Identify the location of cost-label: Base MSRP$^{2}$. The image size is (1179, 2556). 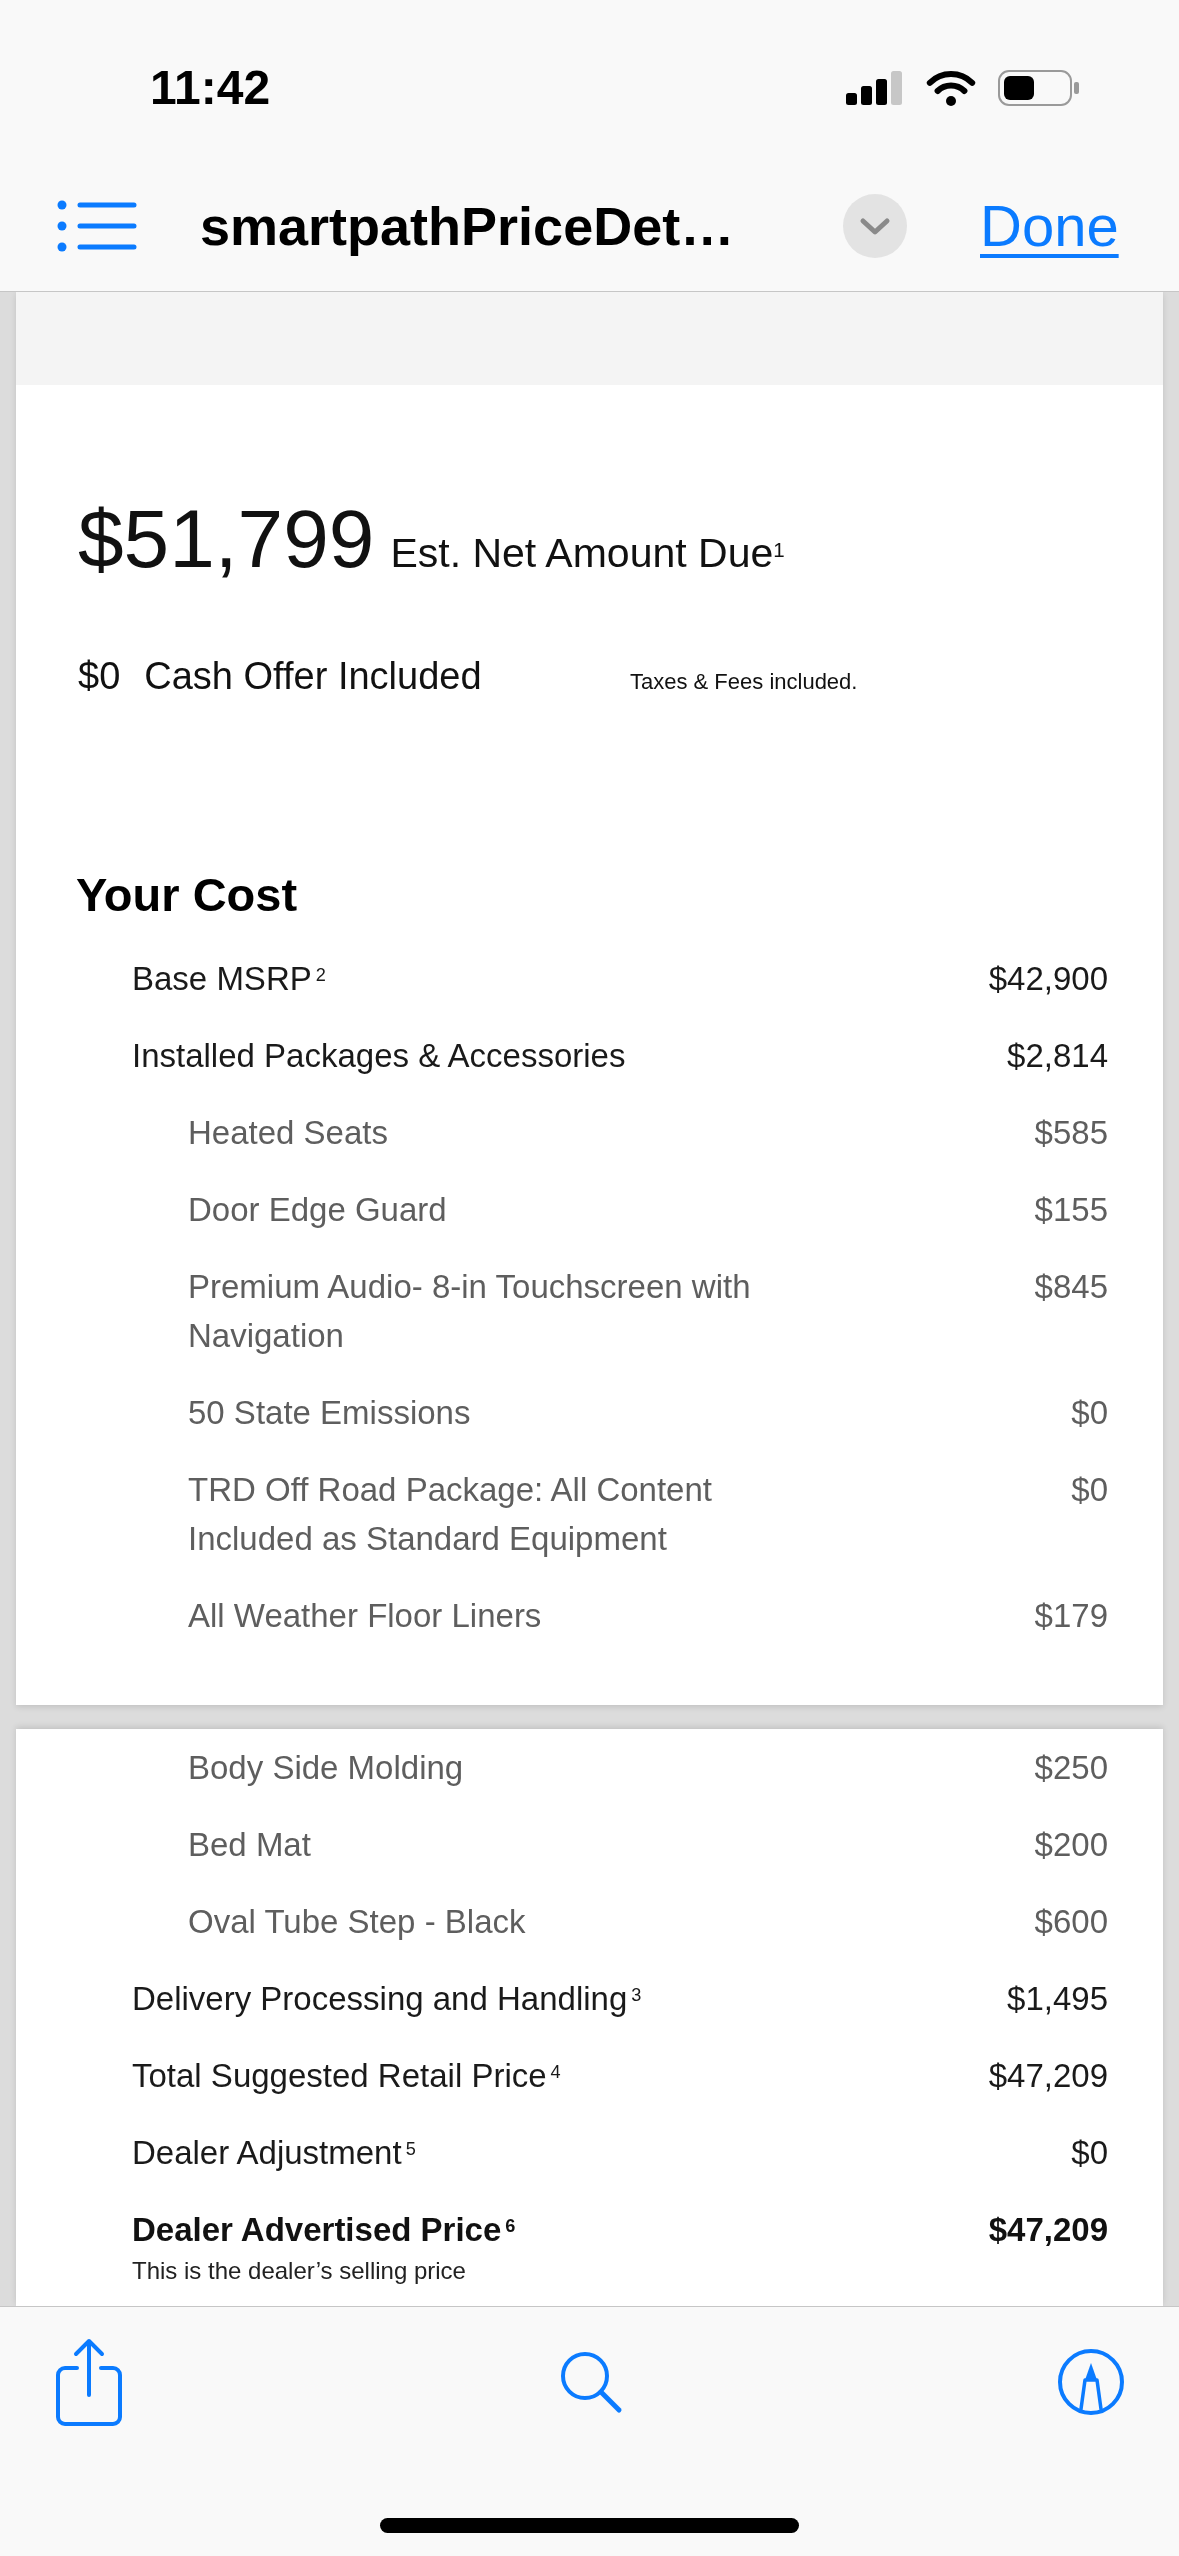
(229, 979).